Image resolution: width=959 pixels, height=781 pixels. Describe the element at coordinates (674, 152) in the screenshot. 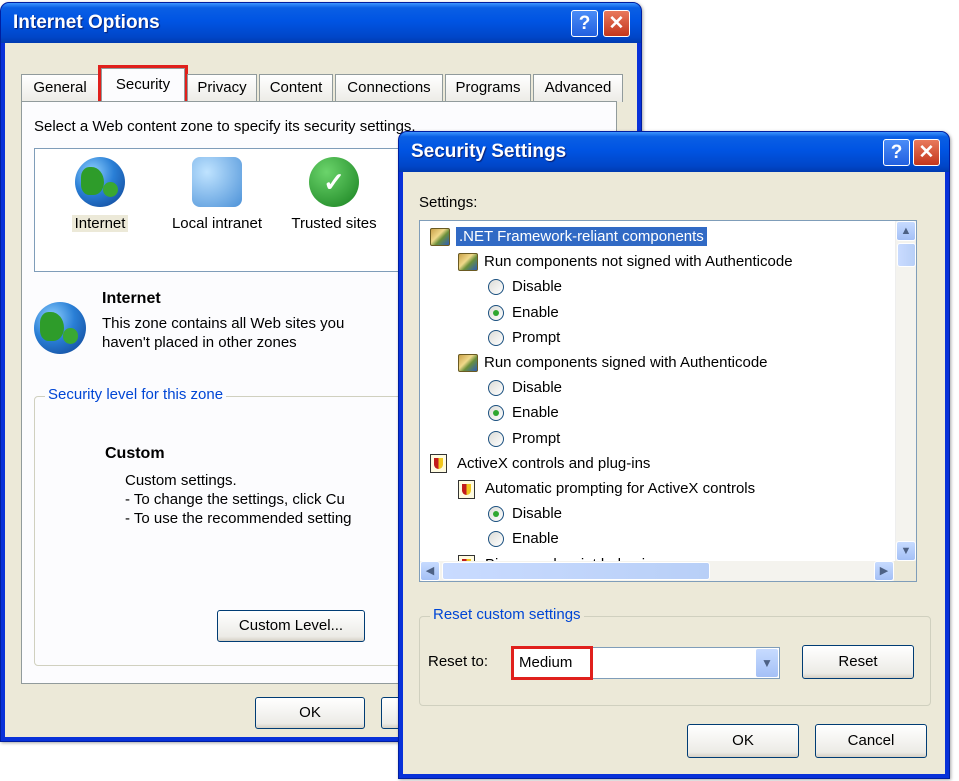

I see `security-settings-titlebar: Security Settings ? ✕` at that location.